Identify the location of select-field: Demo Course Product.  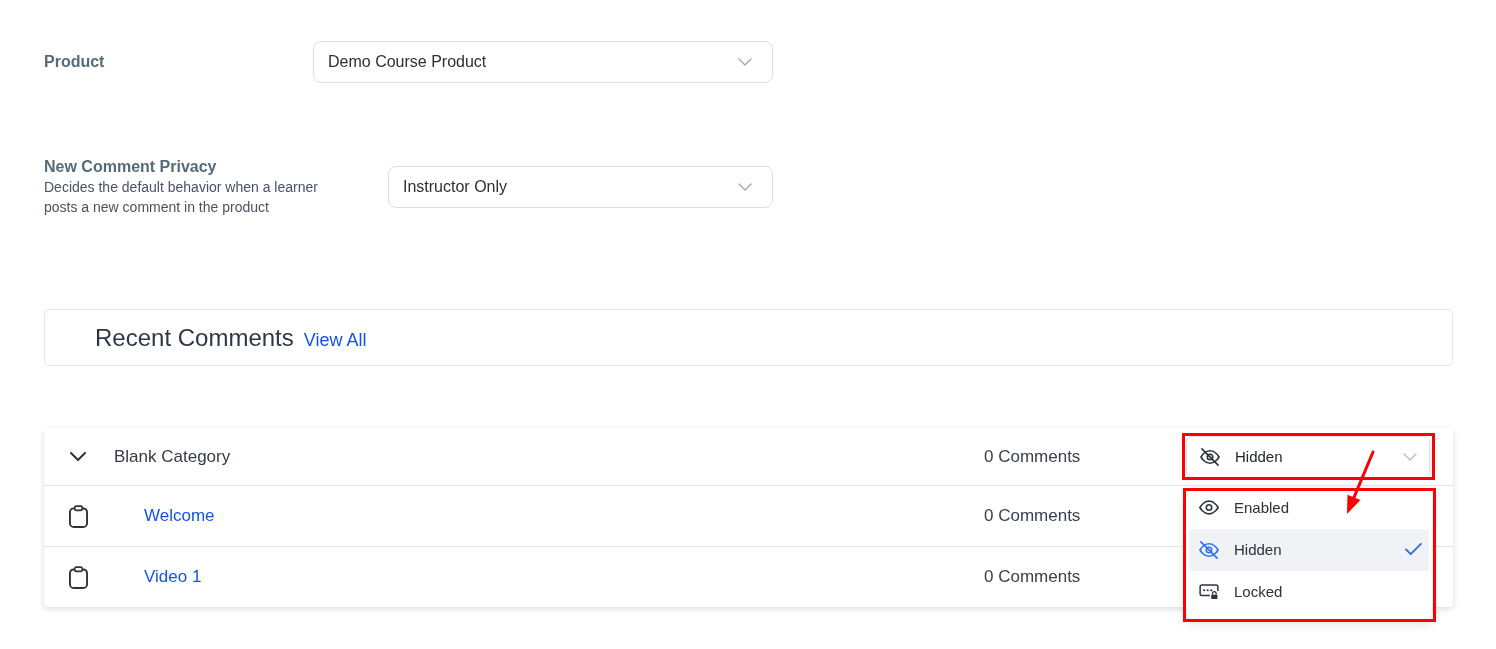
(543, 62).